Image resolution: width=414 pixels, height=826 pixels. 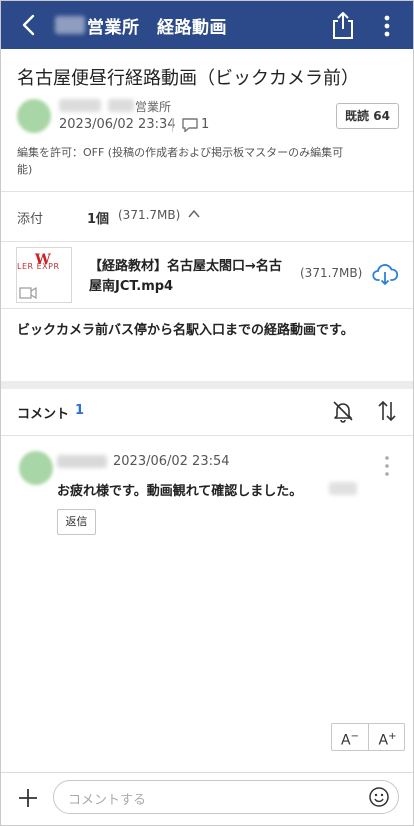 What do you see at coordinates (207, 385) in the screenshot?
I see `section-separator` at bounding box center [207, 385].